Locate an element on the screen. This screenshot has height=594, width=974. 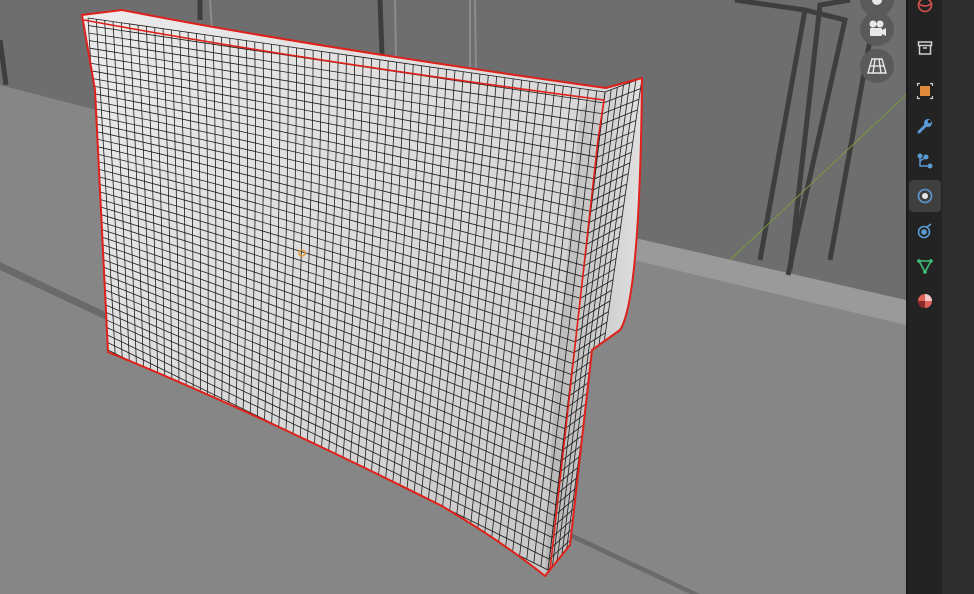
properties-panel is located at coordinates (958, 297).